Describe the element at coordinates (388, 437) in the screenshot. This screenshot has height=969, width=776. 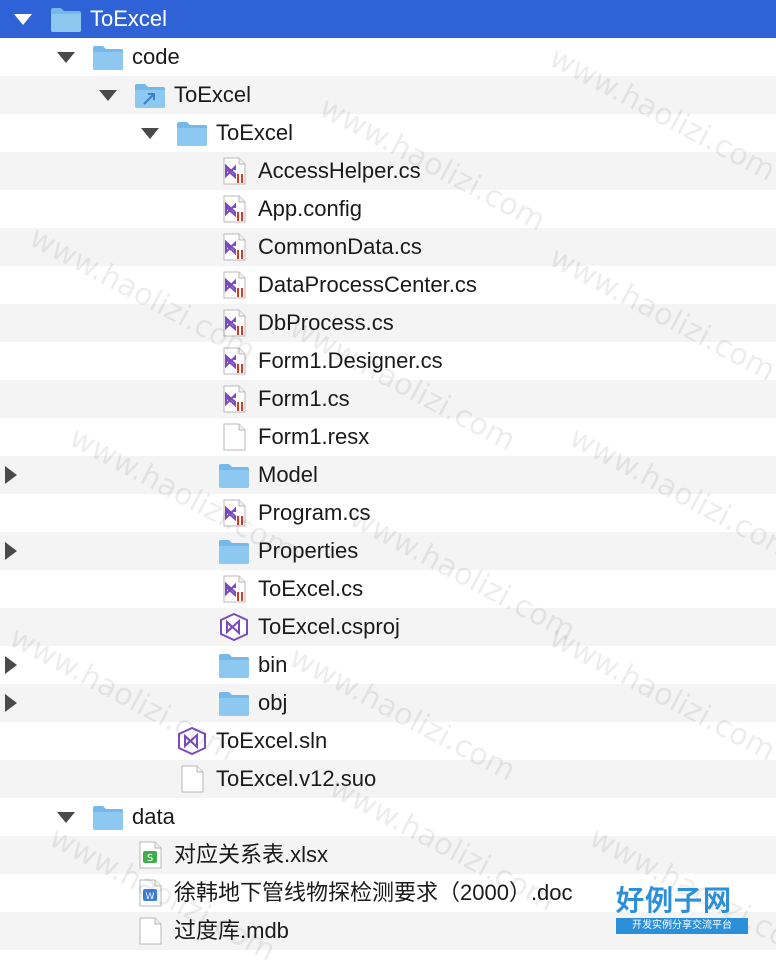
I see `tree-row: Form1.resx` at that location.